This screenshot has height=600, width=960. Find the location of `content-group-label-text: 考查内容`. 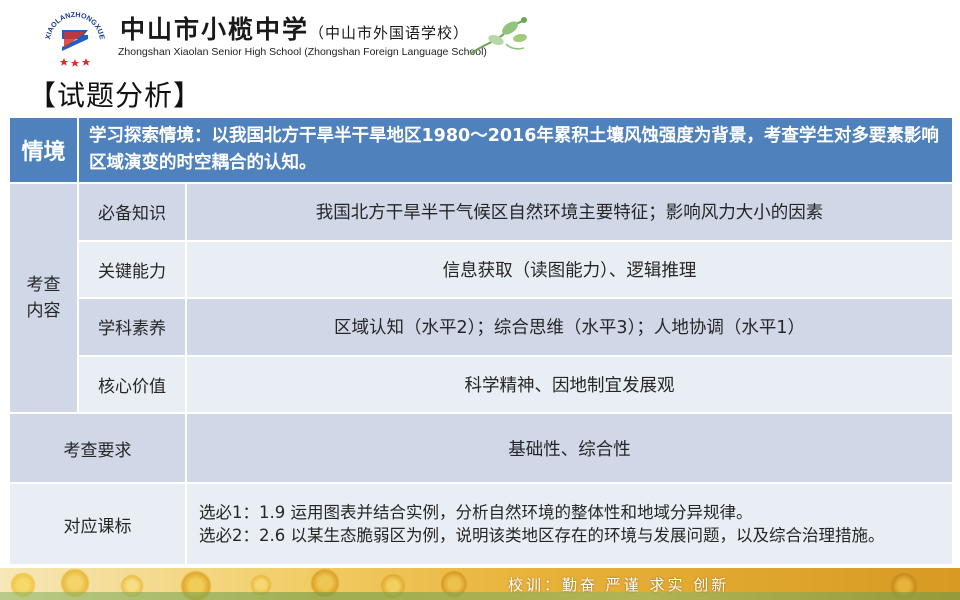

content-group-label-text: 考查内容 is located at coordinates (43, 298).